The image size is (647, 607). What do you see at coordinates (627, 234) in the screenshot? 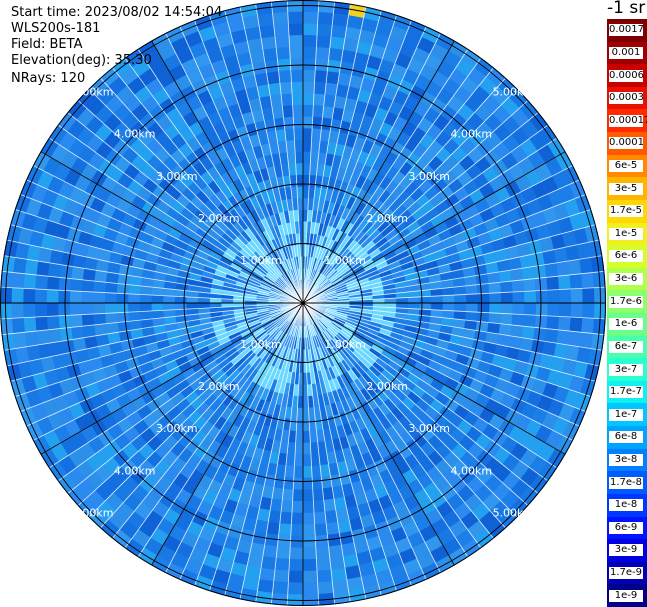
I see `colorbar-cell: 1e-5` at bounding box center [627, 234].